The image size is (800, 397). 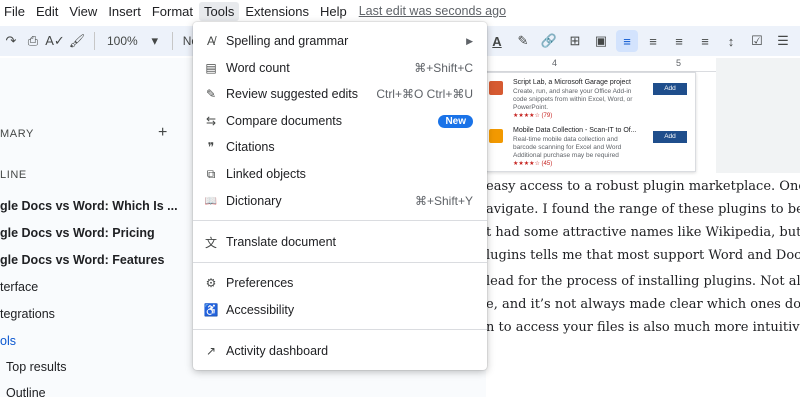 I want to click on add-summary-icon: +, so click(x=162, y=133).